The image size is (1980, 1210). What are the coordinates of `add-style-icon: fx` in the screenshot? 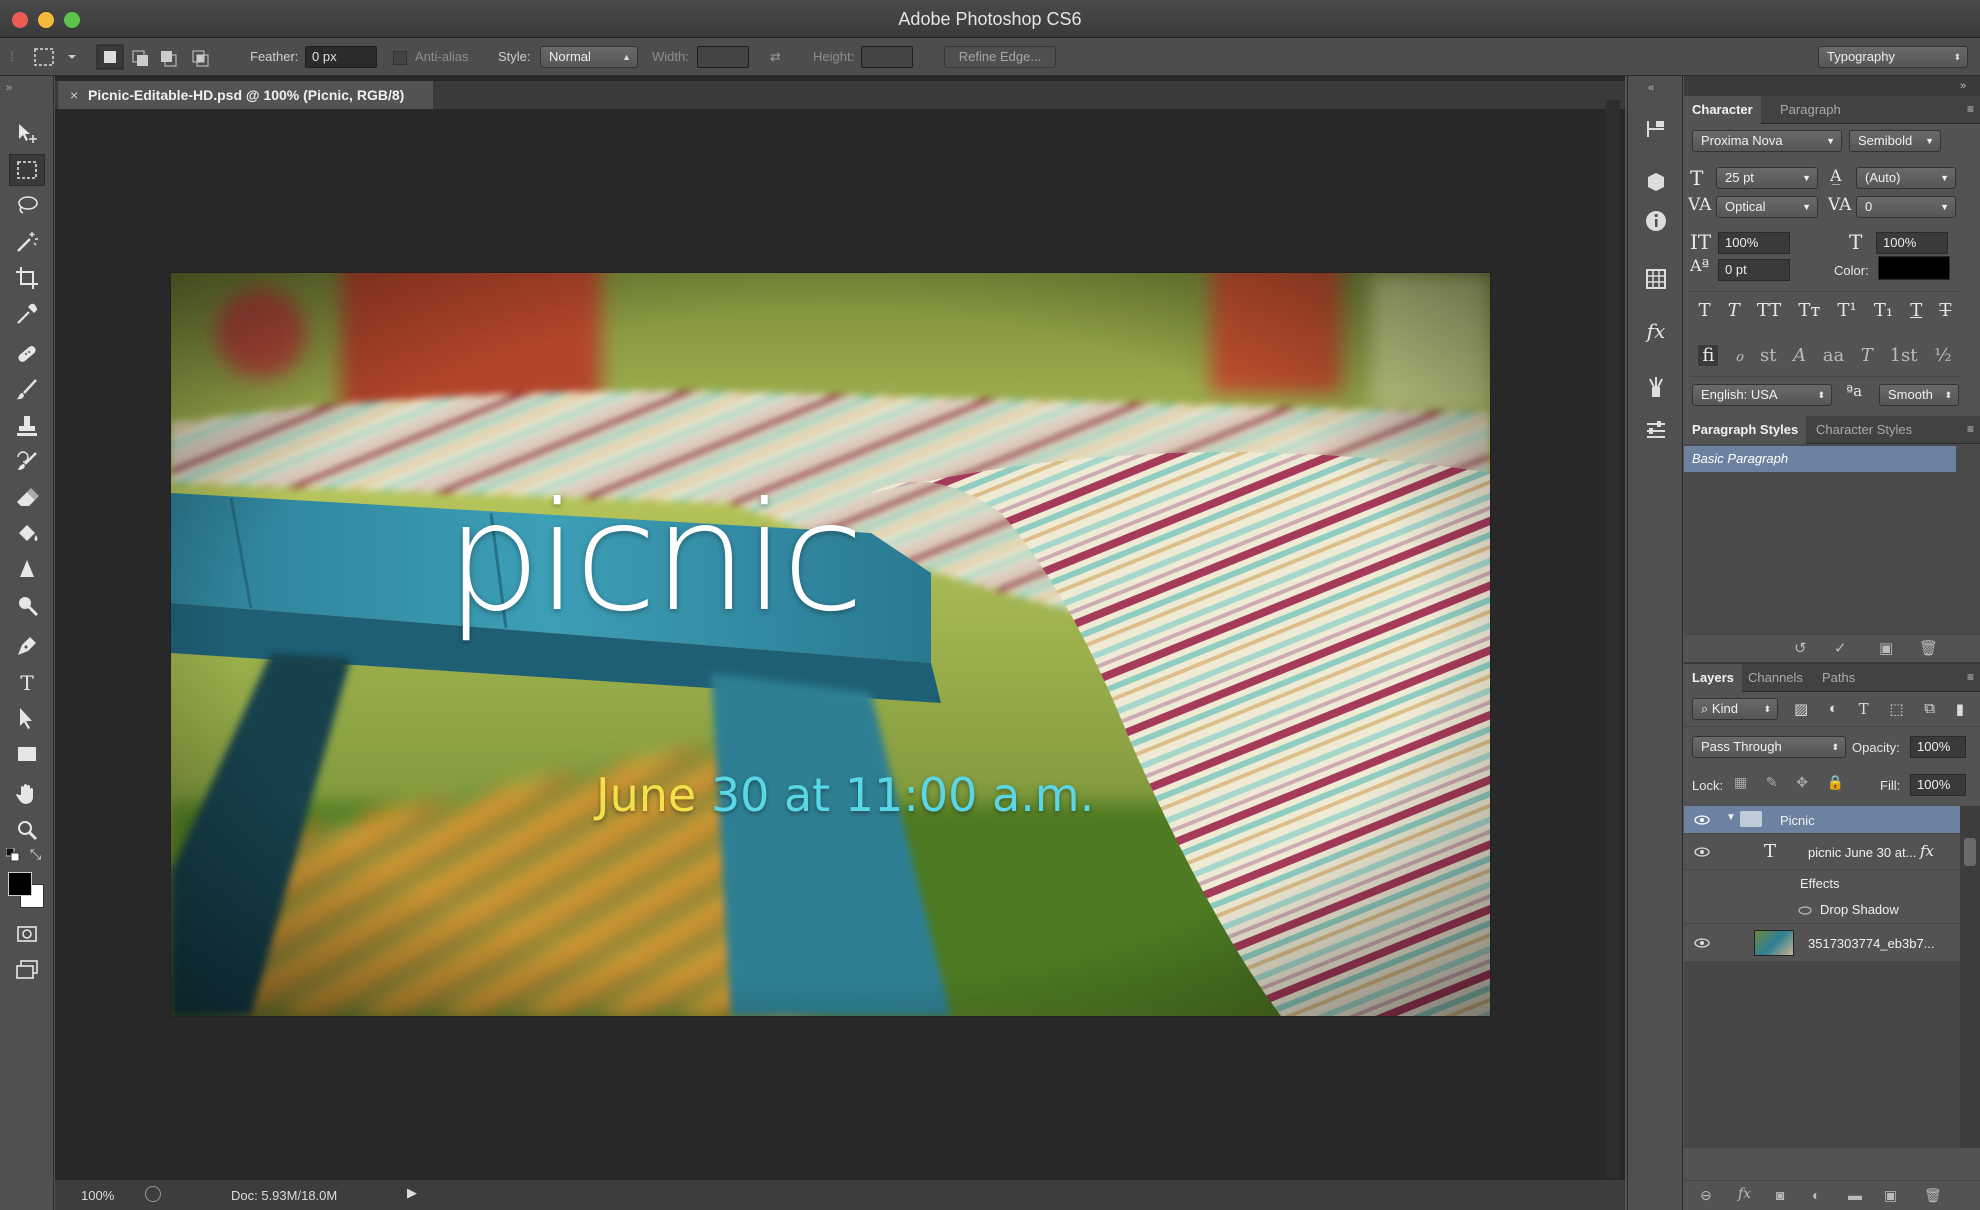 It's located at (1744, 1194).